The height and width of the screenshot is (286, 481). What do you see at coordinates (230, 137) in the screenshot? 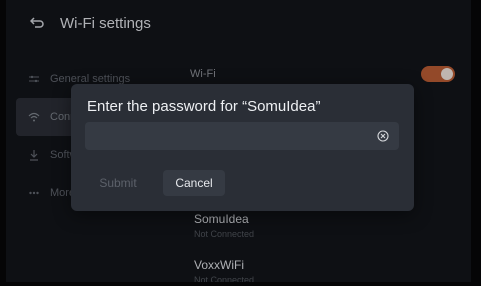
I see `password-input` at bounding box center [230, 137].